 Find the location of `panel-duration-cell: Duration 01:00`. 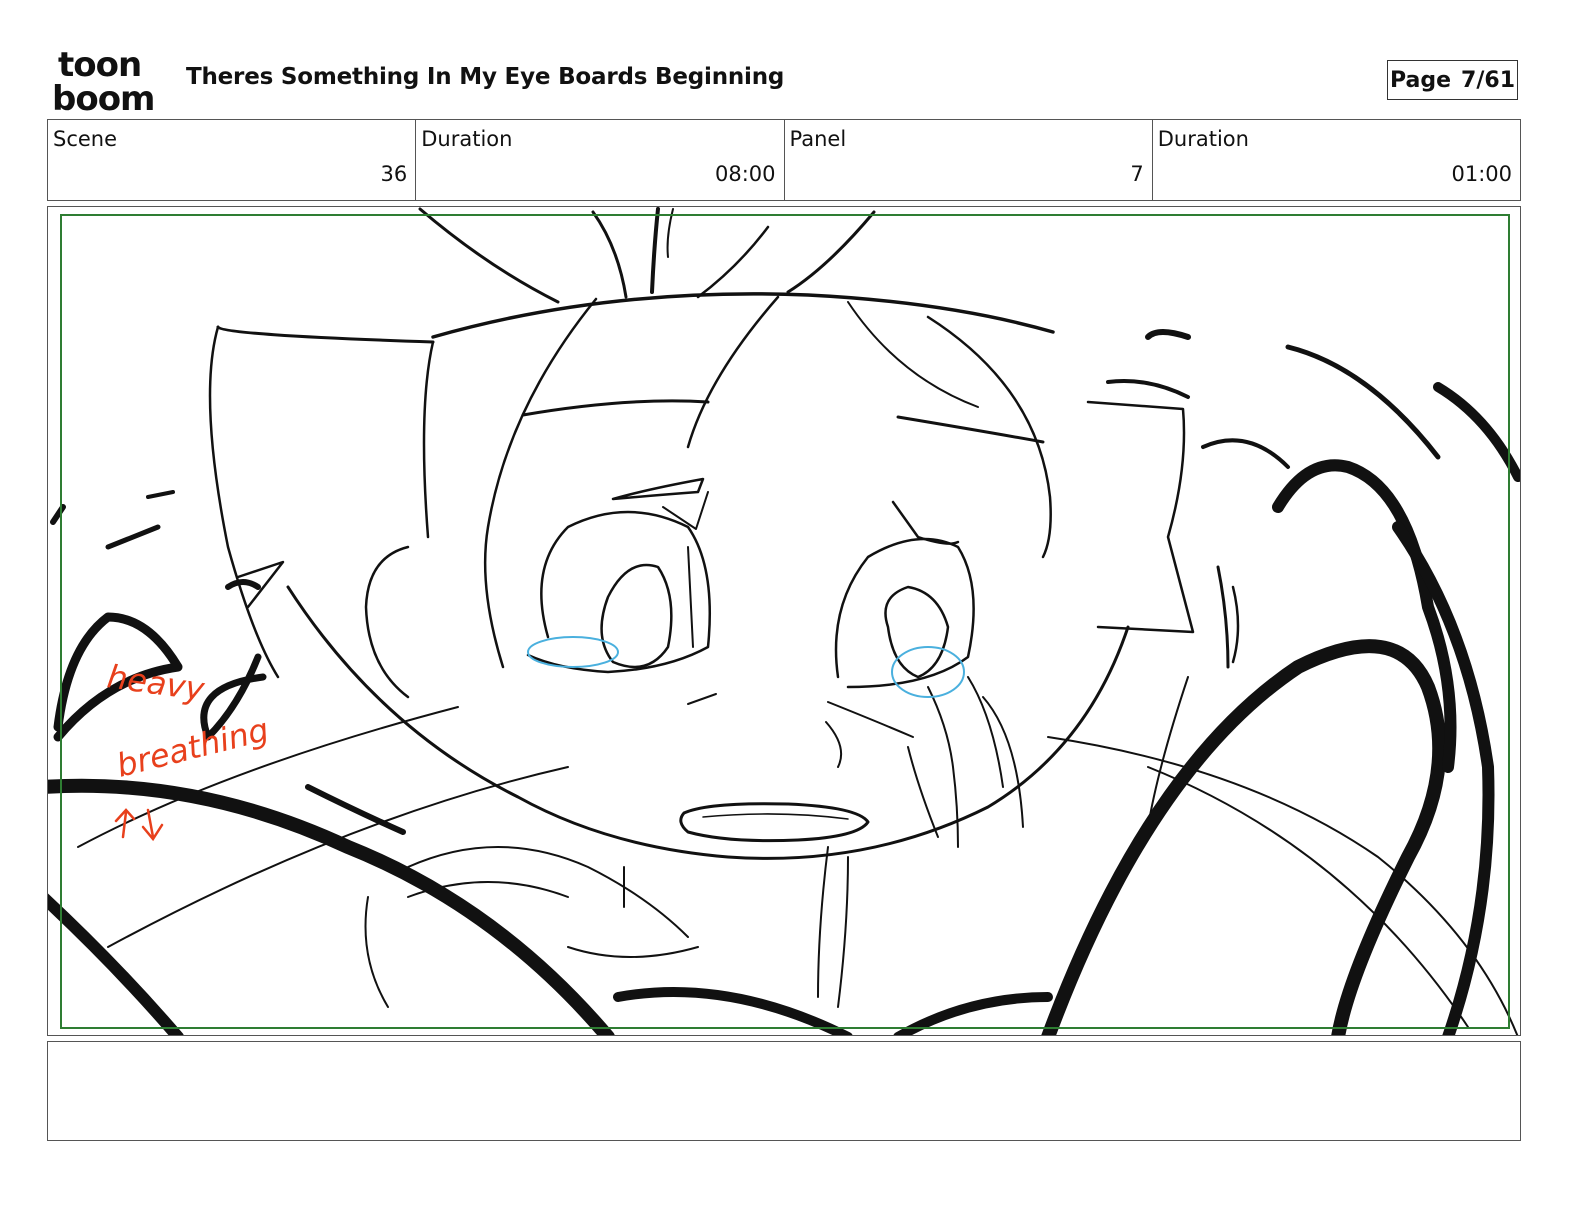

panel-duration-cell: Duration 01:00 is located at coordinates (1336, 160).